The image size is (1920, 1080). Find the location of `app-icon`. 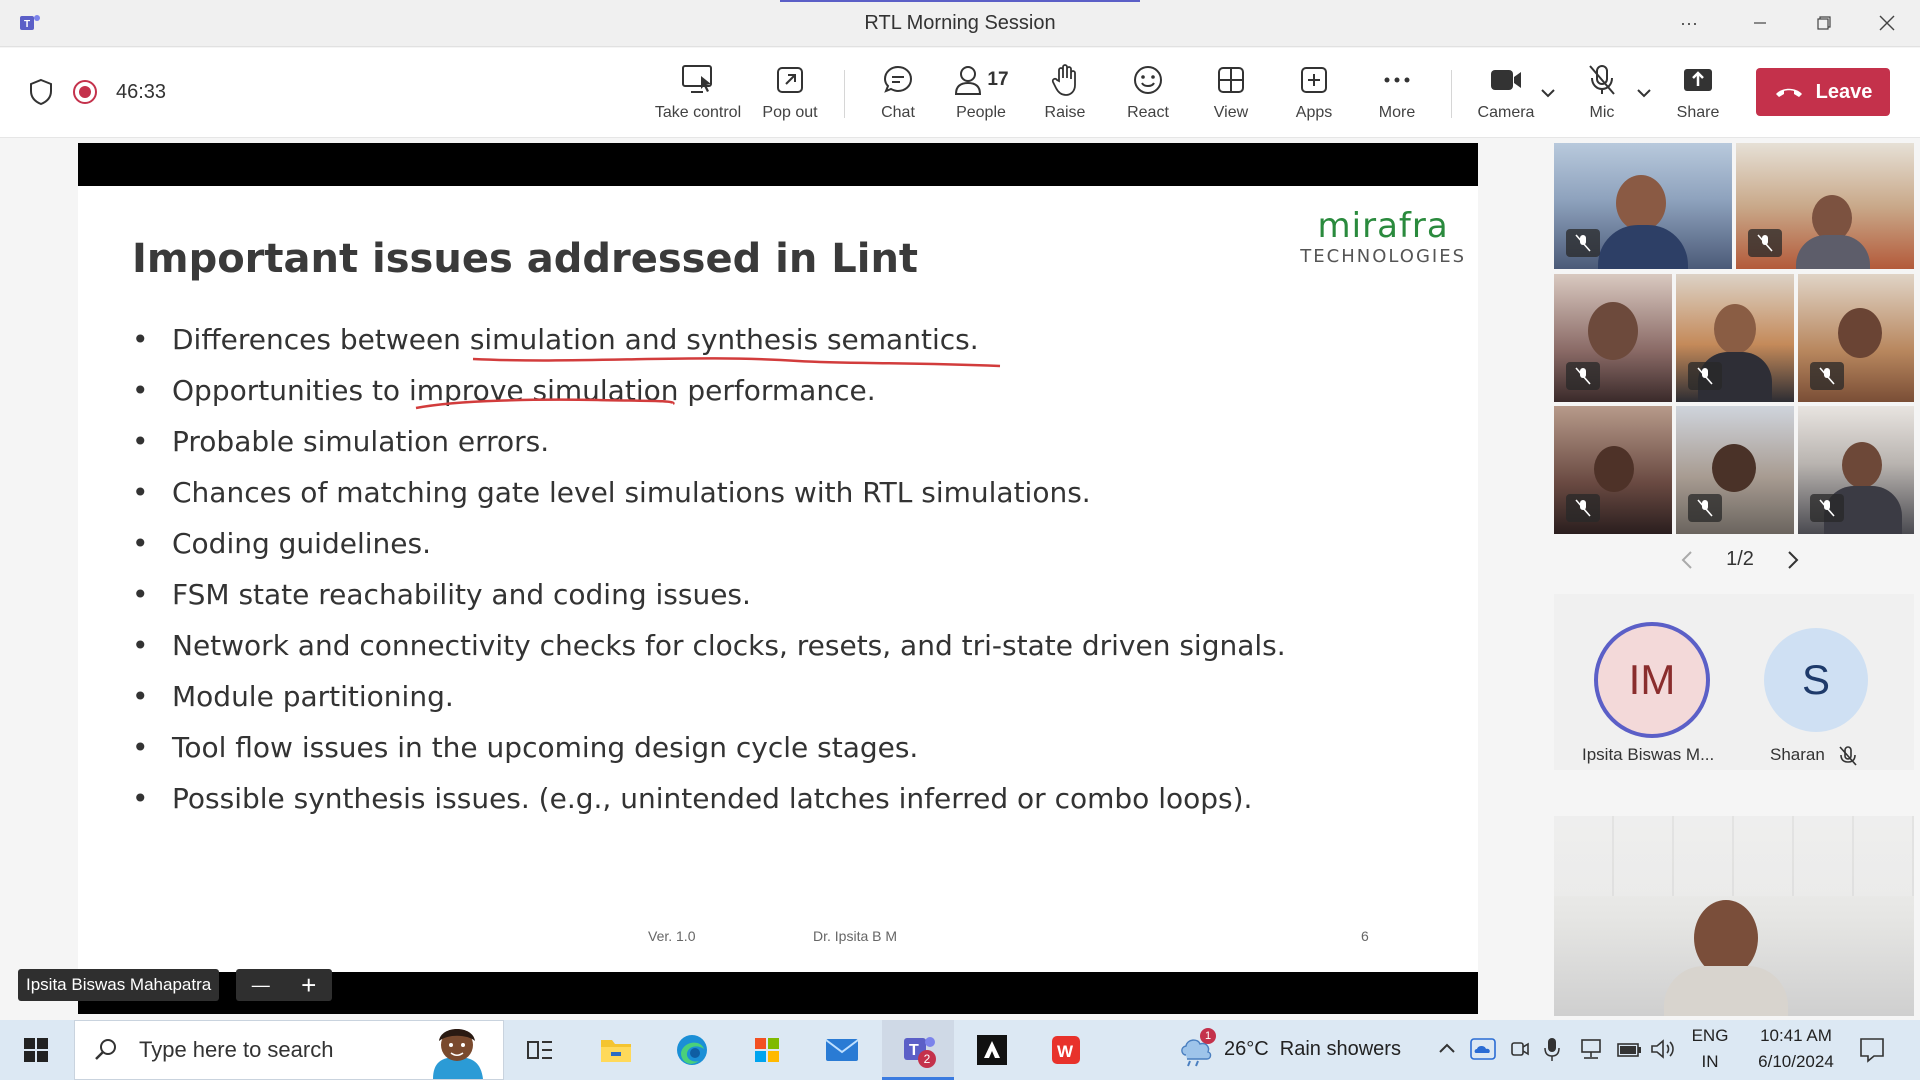

app-icon is located at coordinates (992, 1050).